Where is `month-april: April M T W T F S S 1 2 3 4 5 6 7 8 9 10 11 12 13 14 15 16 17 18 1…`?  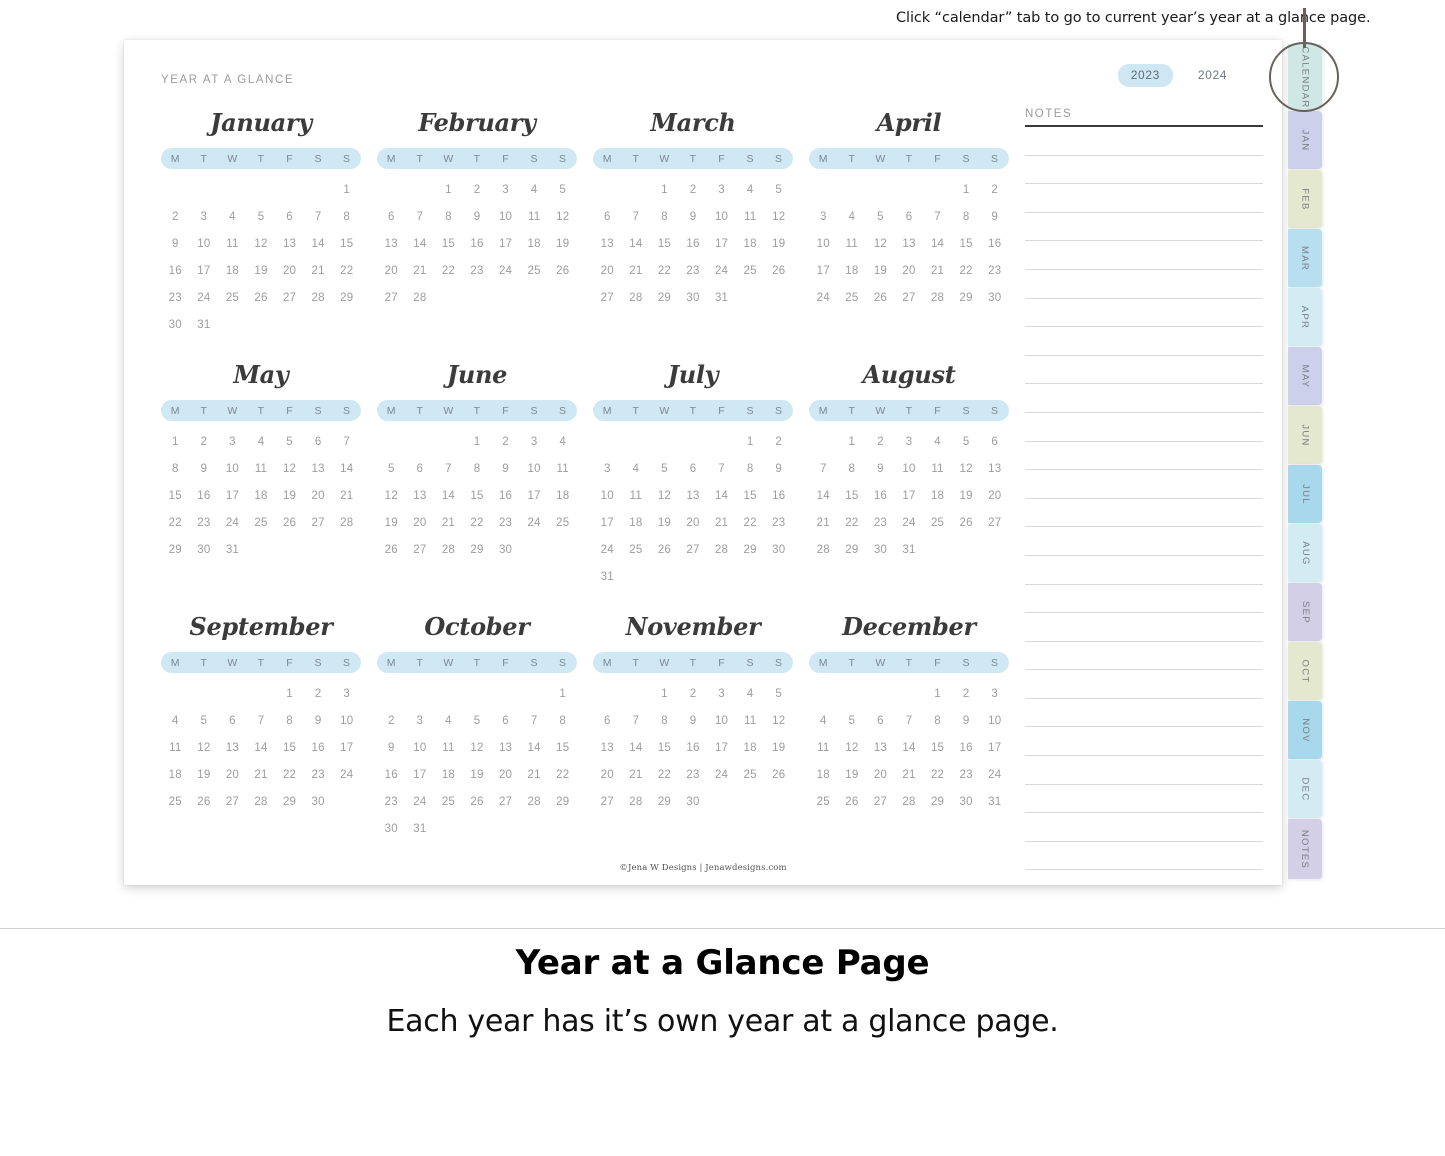 month-april: April M T W T F S S 1 2 3 4 5 6 7 8 9 10 11 12 13 14 15 16 17 18 1… is located at coordinates (909, 234).